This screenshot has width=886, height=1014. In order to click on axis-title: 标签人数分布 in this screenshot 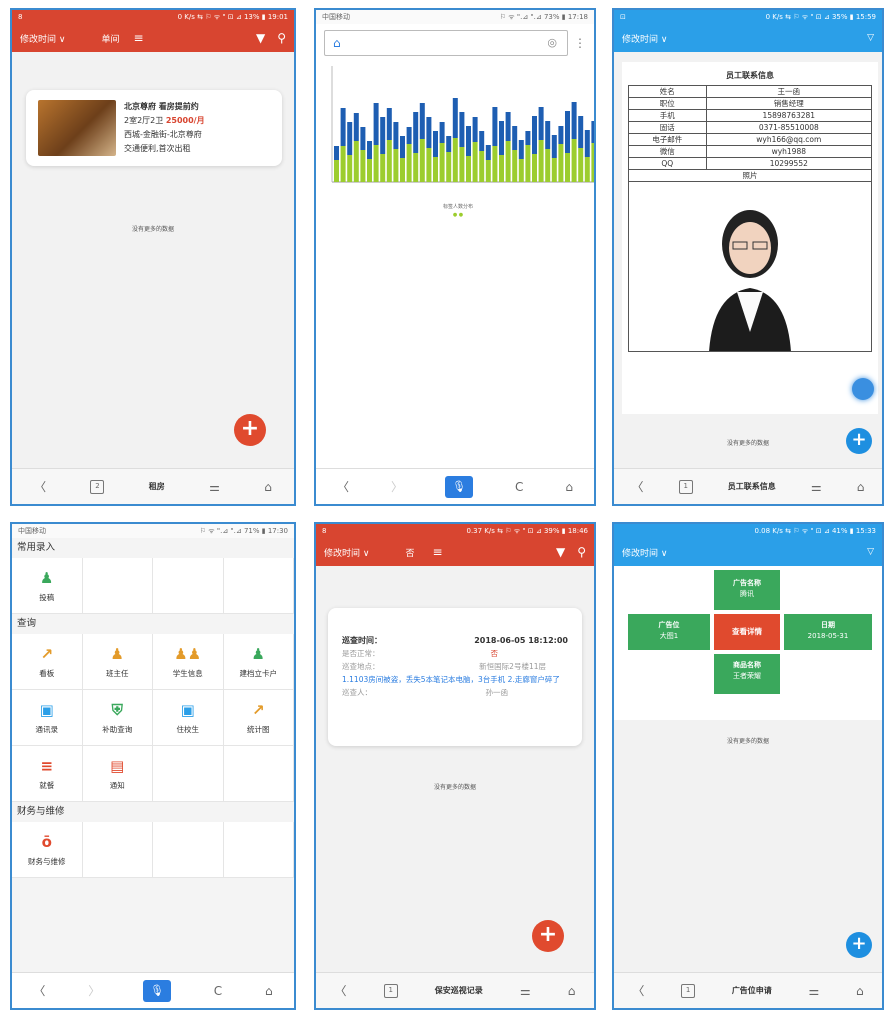, I will do `click(458, 206)`.